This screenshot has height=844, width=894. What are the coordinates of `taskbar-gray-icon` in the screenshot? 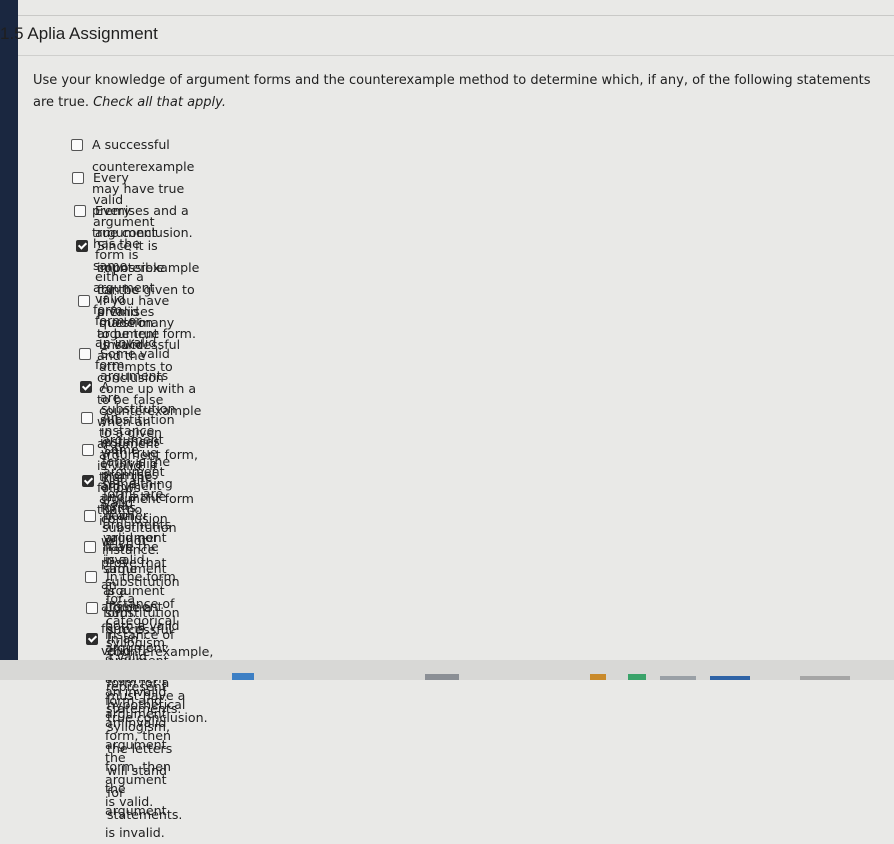 It's located at (442, 677).